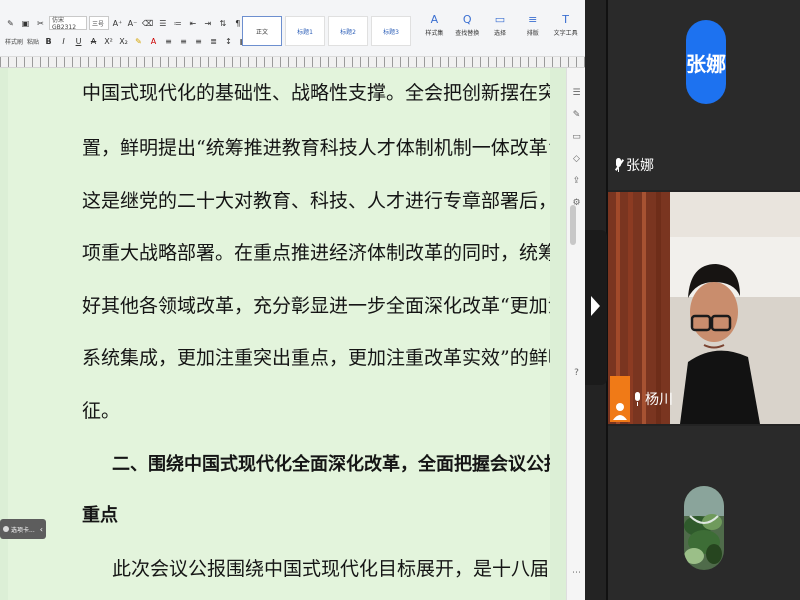 The image size is (800, 600). I want to click on style-set-button: A 样式集, so click(434, 31).